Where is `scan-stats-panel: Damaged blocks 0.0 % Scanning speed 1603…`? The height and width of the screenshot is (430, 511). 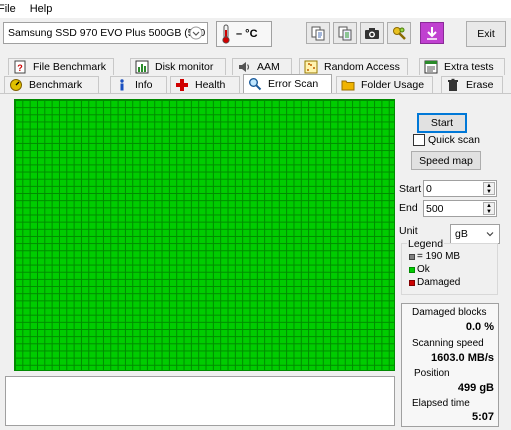 scan-stats-panel: Damaged blocks 0.0 % Scanning speed 1603… is located at coordinates (450, 365).